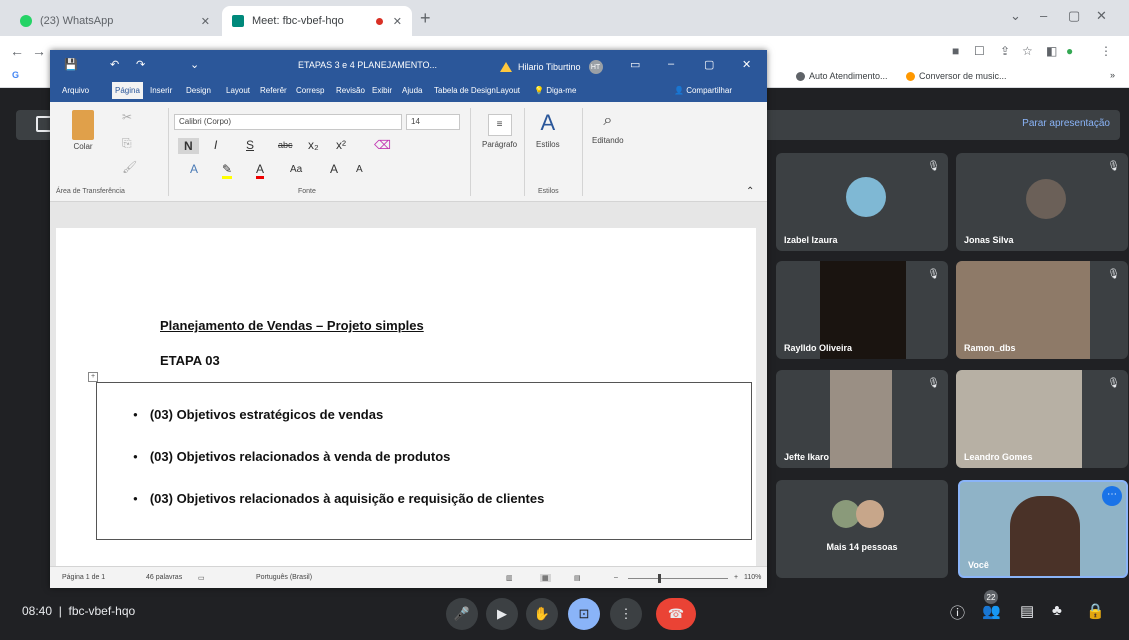 Image resolution: width=1129 pixels, height=640 pixels. What do you see at coordinates (508, 90) in the screenshot?
I see `tab-table-layout: Layout` at bounding box center [508, 90].